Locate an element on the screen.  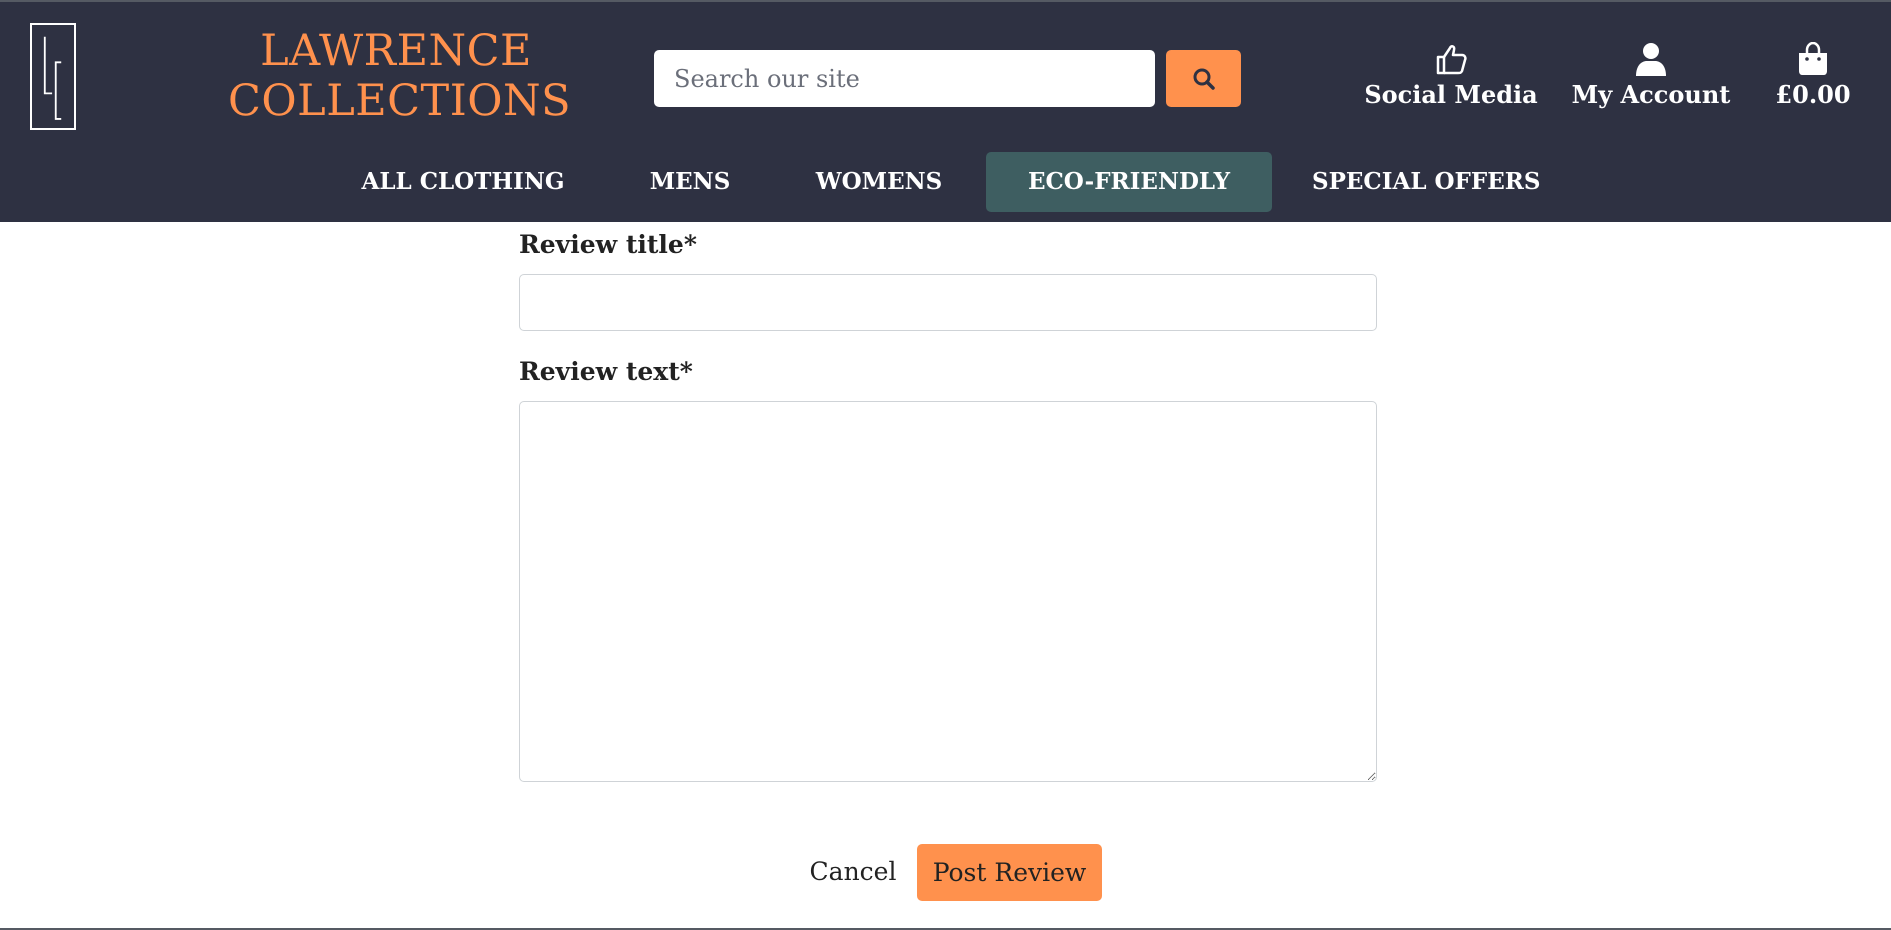
logo-icon is located at coordinates (52, 78).